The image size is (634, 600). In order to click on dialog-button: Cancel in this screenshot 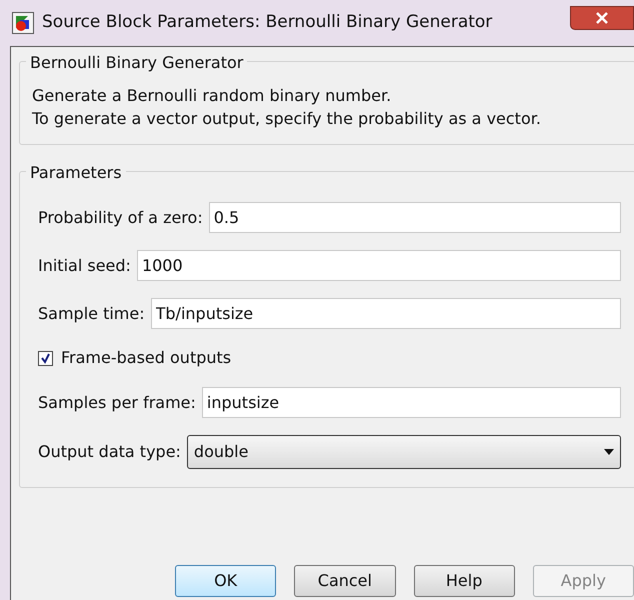, I will do `click(345, 581)`.